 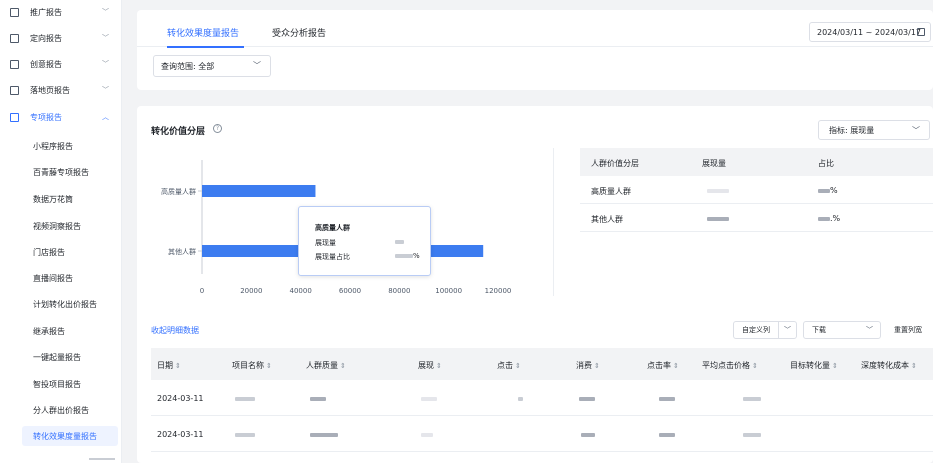 What do you see at coordinates (364, 241) in the screenshot?
I see `chart-tooltip: 高质量人群 展现量 展现量占比 %` at bounding box center [364, 241].